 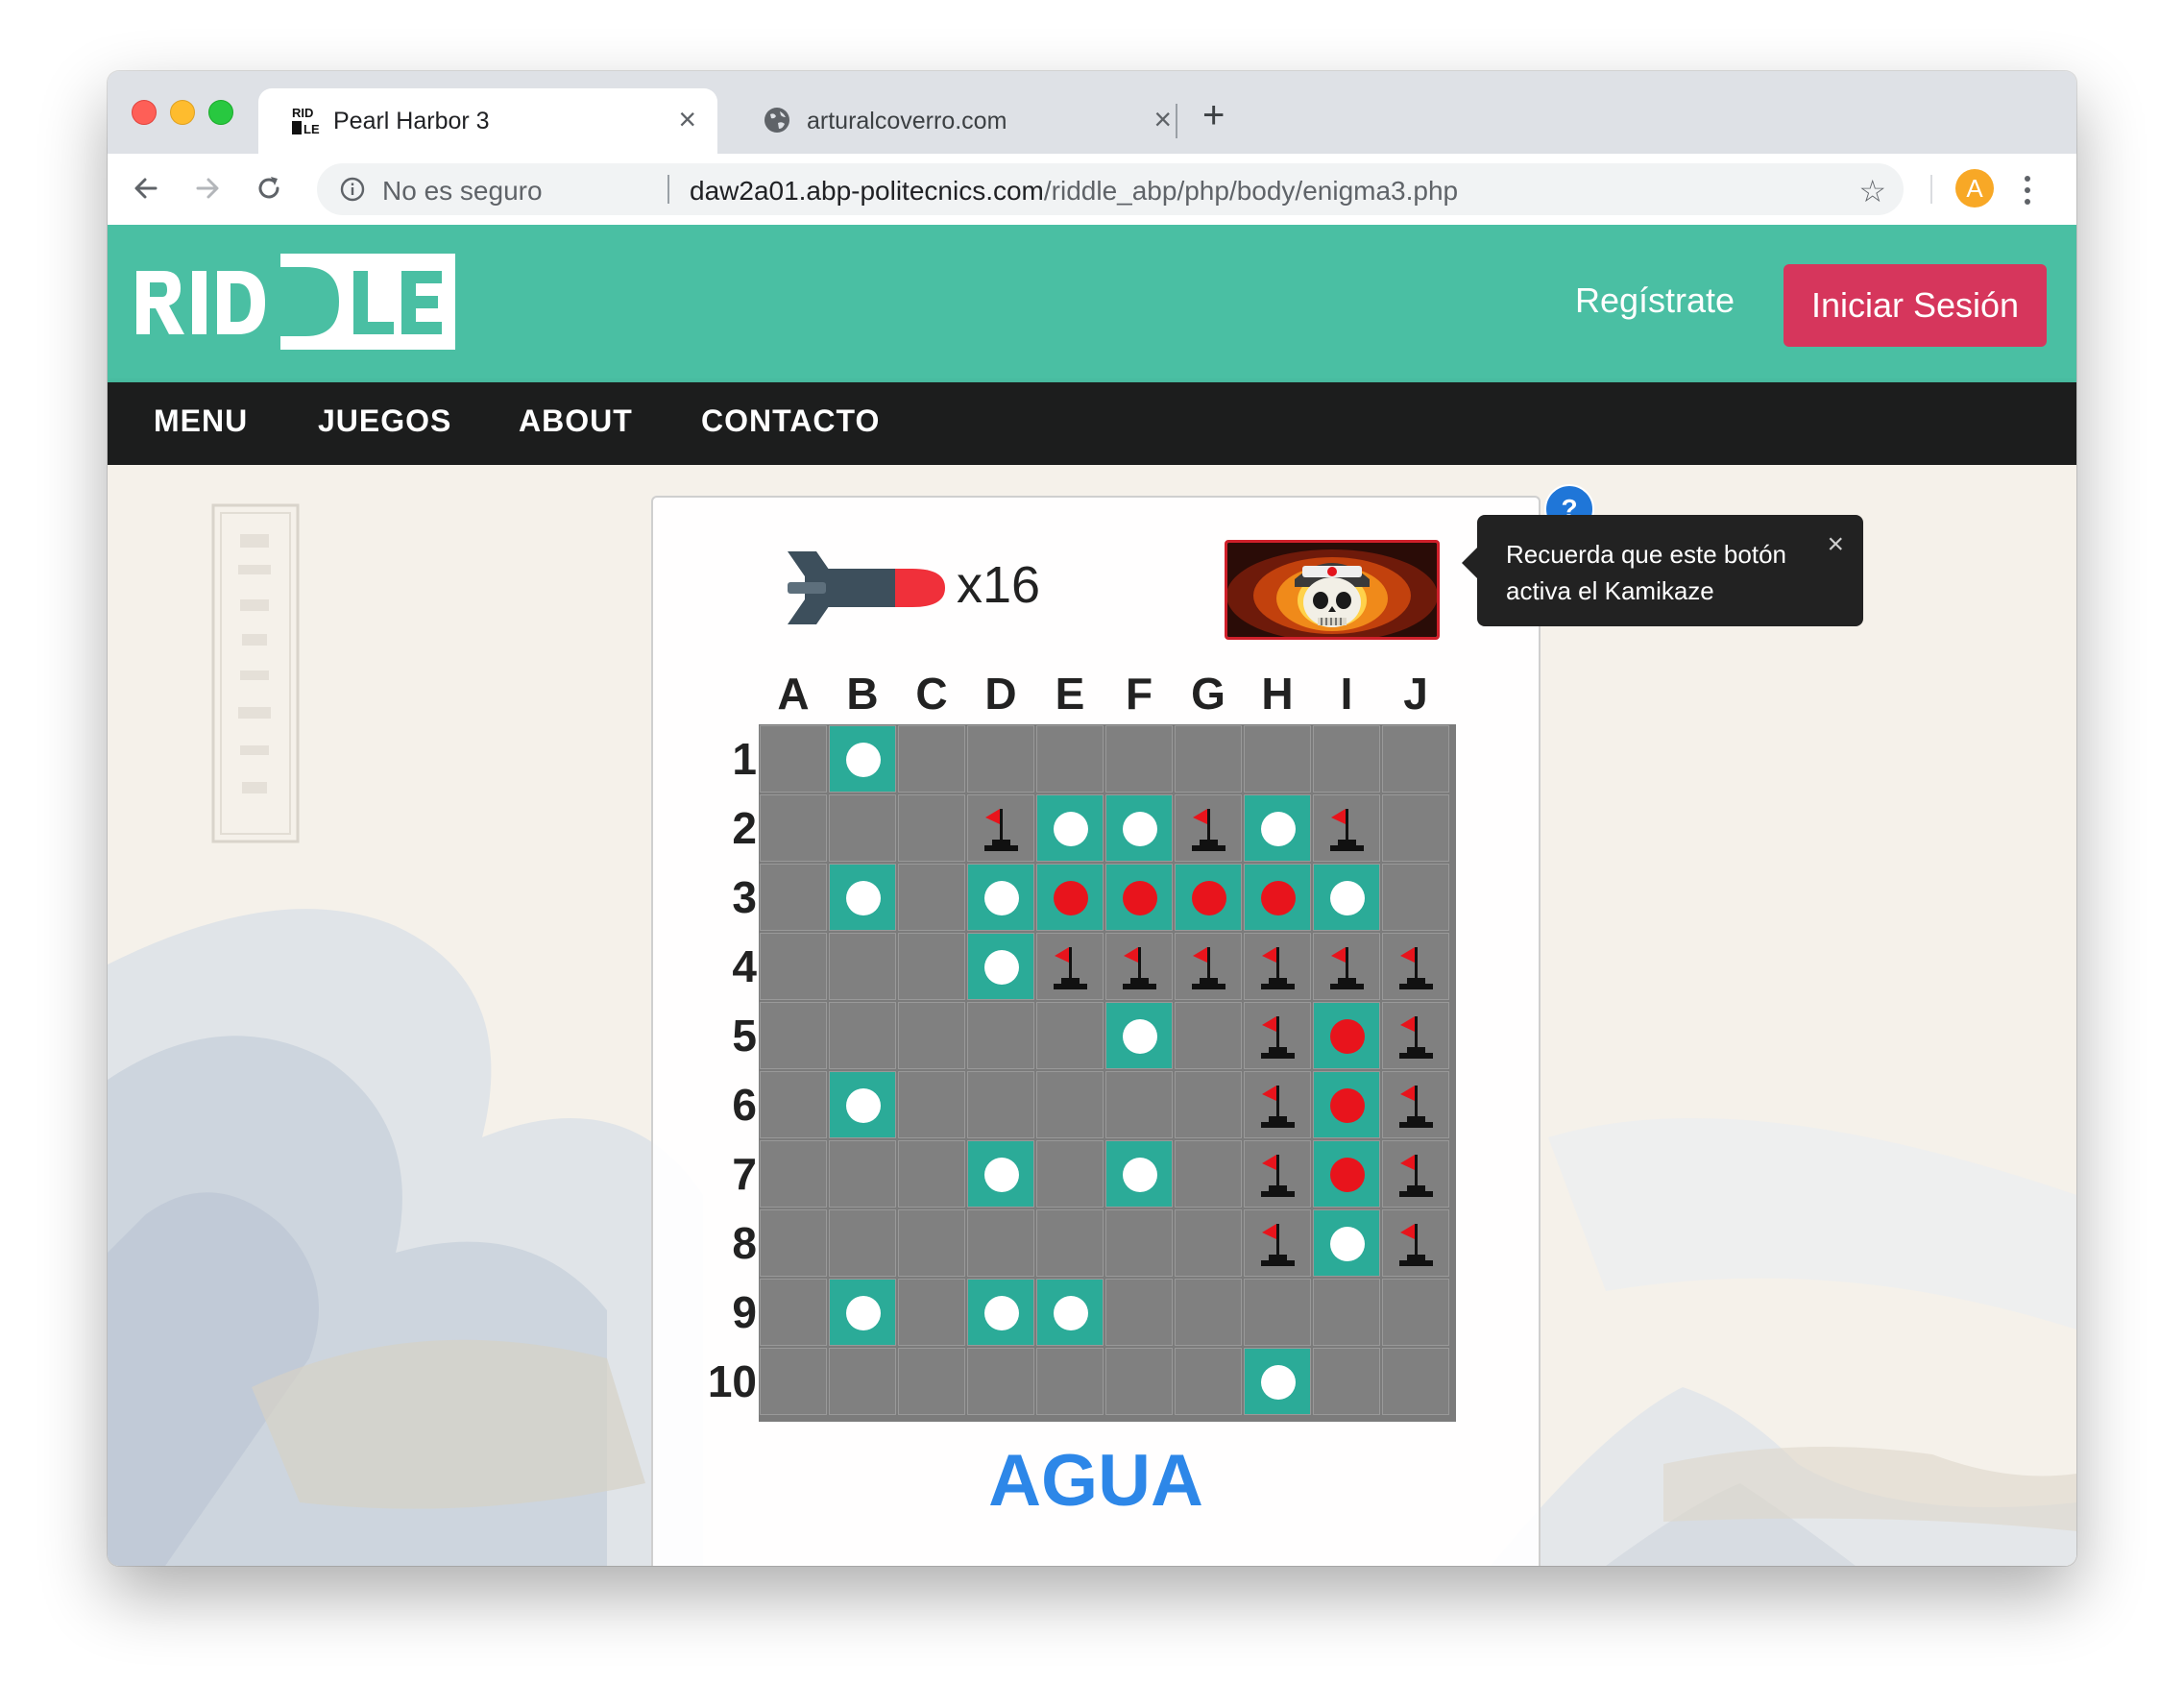 I want to click on nav-item-contacto: CONTACTO, so click(x=790, y=421).